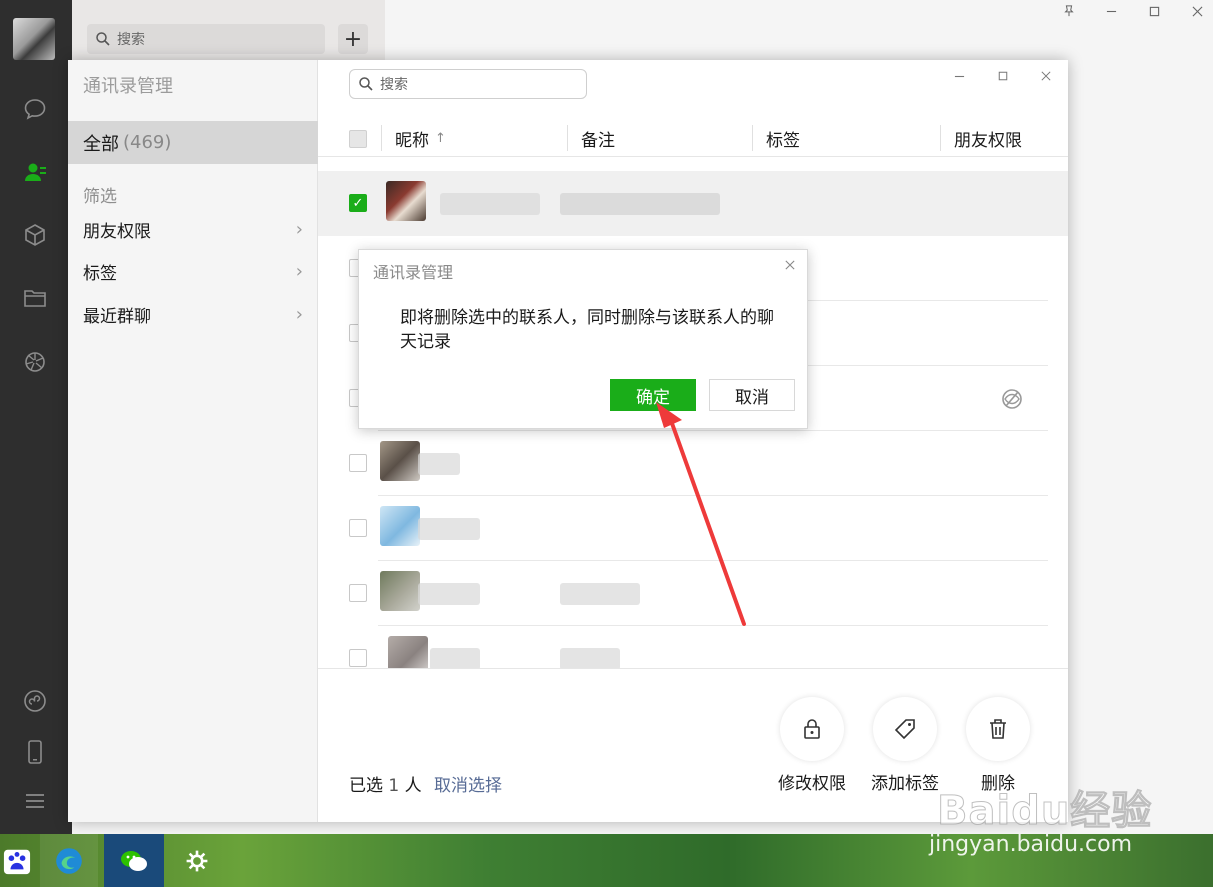 The height and width of the screenshot is (887, 1213). Describe the element at coordinates (35, 298) in the screenshot. I see `folder-icon` at that location.